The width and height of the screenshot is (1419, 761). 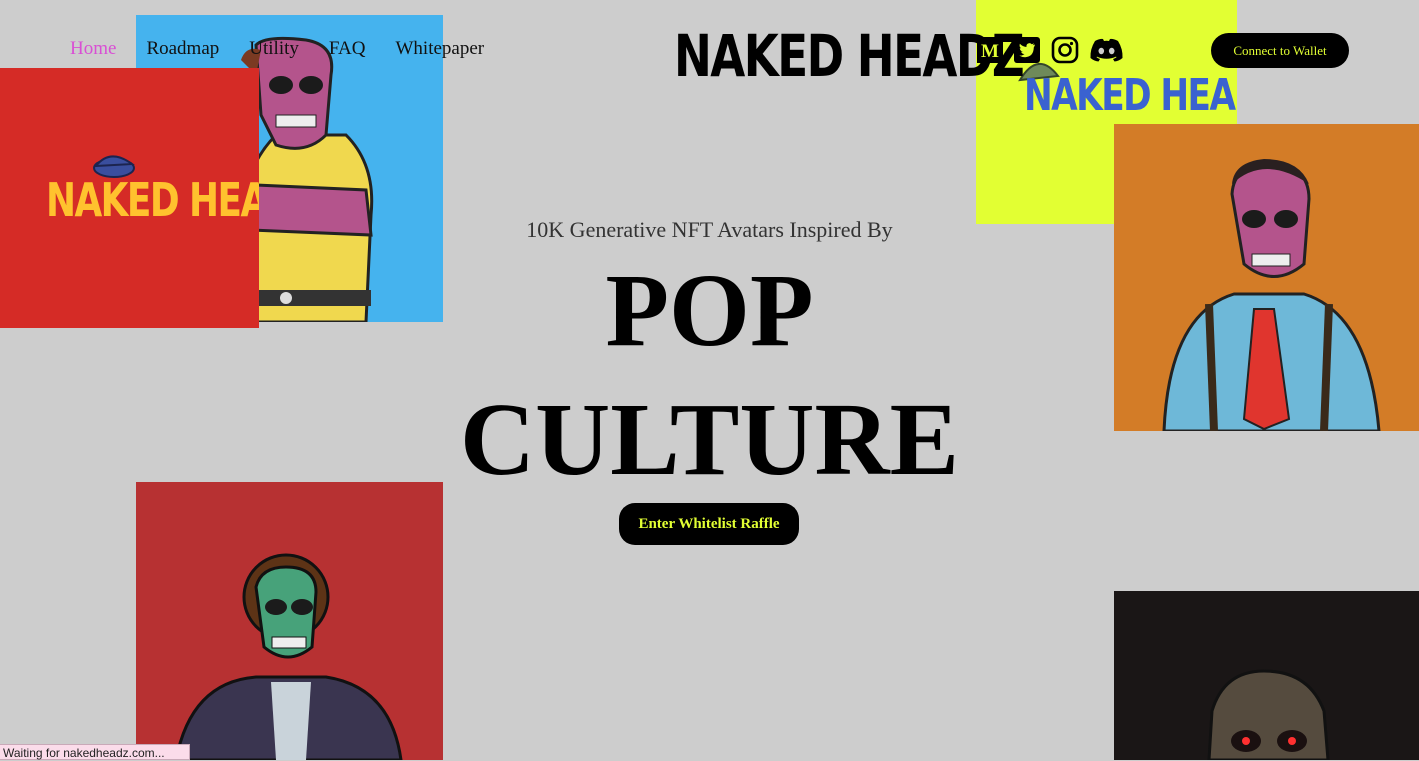 I want to click on svg-text: M, so click(x=990, y=51).